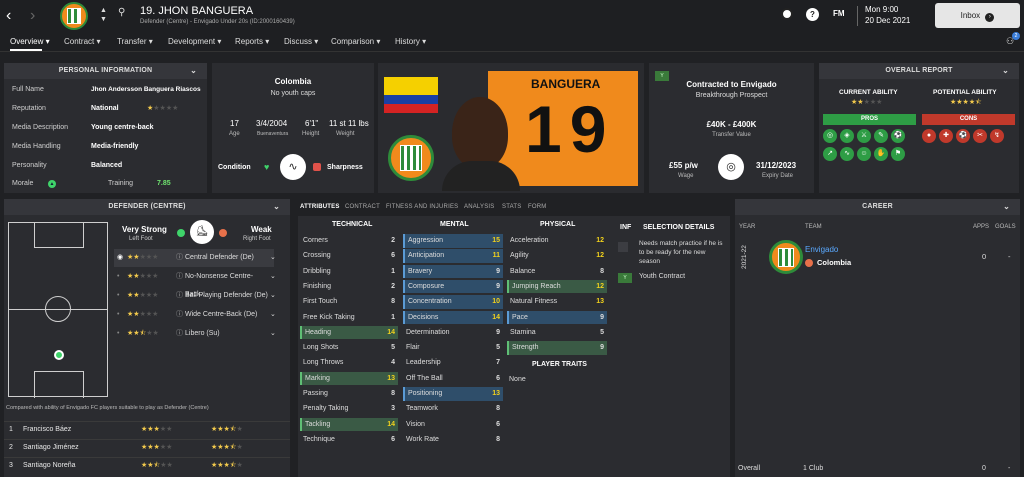 The width and height of the screenshot is (1024, 477). What do you see at coordinates (881, 136) in the screenshot?
I see `boot-icon: ✎` at bounding box center [881, 136].